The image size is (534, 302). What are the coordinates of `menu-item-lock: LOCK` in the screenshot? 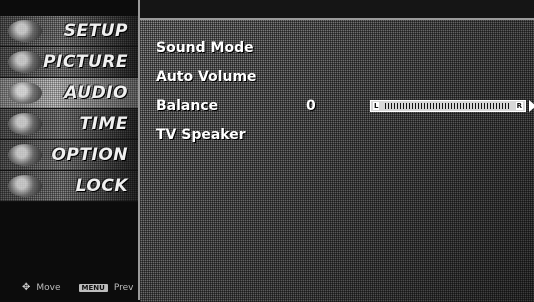 It's located at (69, 186).